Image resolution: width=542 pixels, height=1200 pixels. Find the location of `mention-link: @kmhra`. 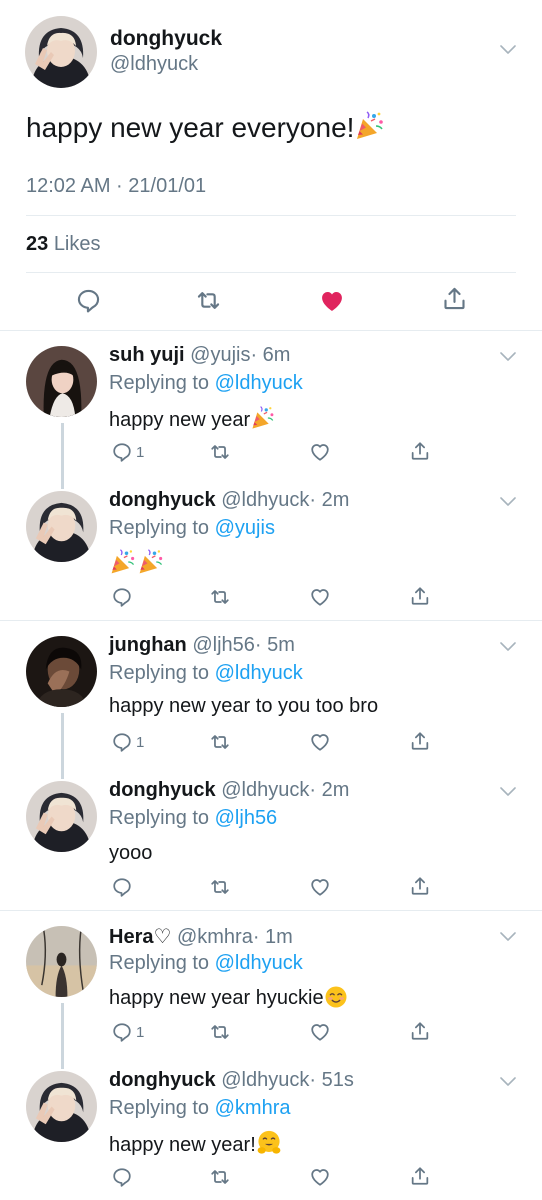

mention-link: @kmhra is located at coordinates (253, 1108).